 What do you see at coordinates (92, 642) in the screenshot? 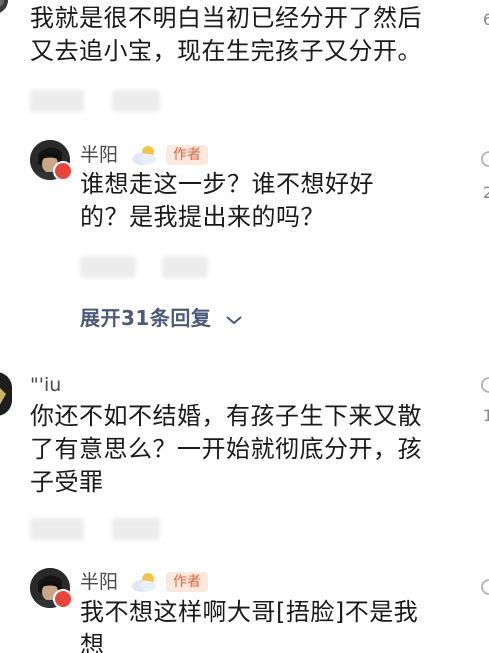
I see `reply-line: 想` at bounding box center [92, 642].